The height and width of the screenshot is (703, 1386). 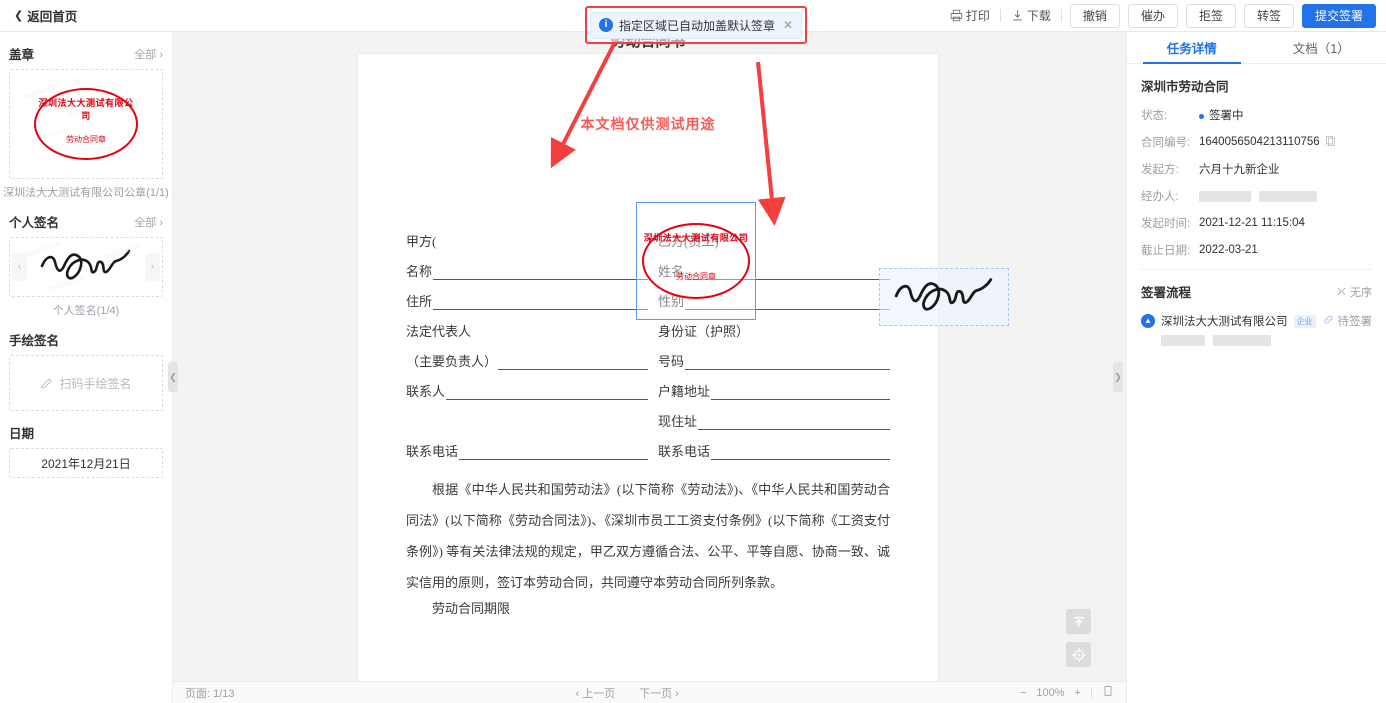 What do you see at coordinates (452, 361) in the screenshot?
I see `field-label: （主要负责人）` at bounding box center [452, 361].